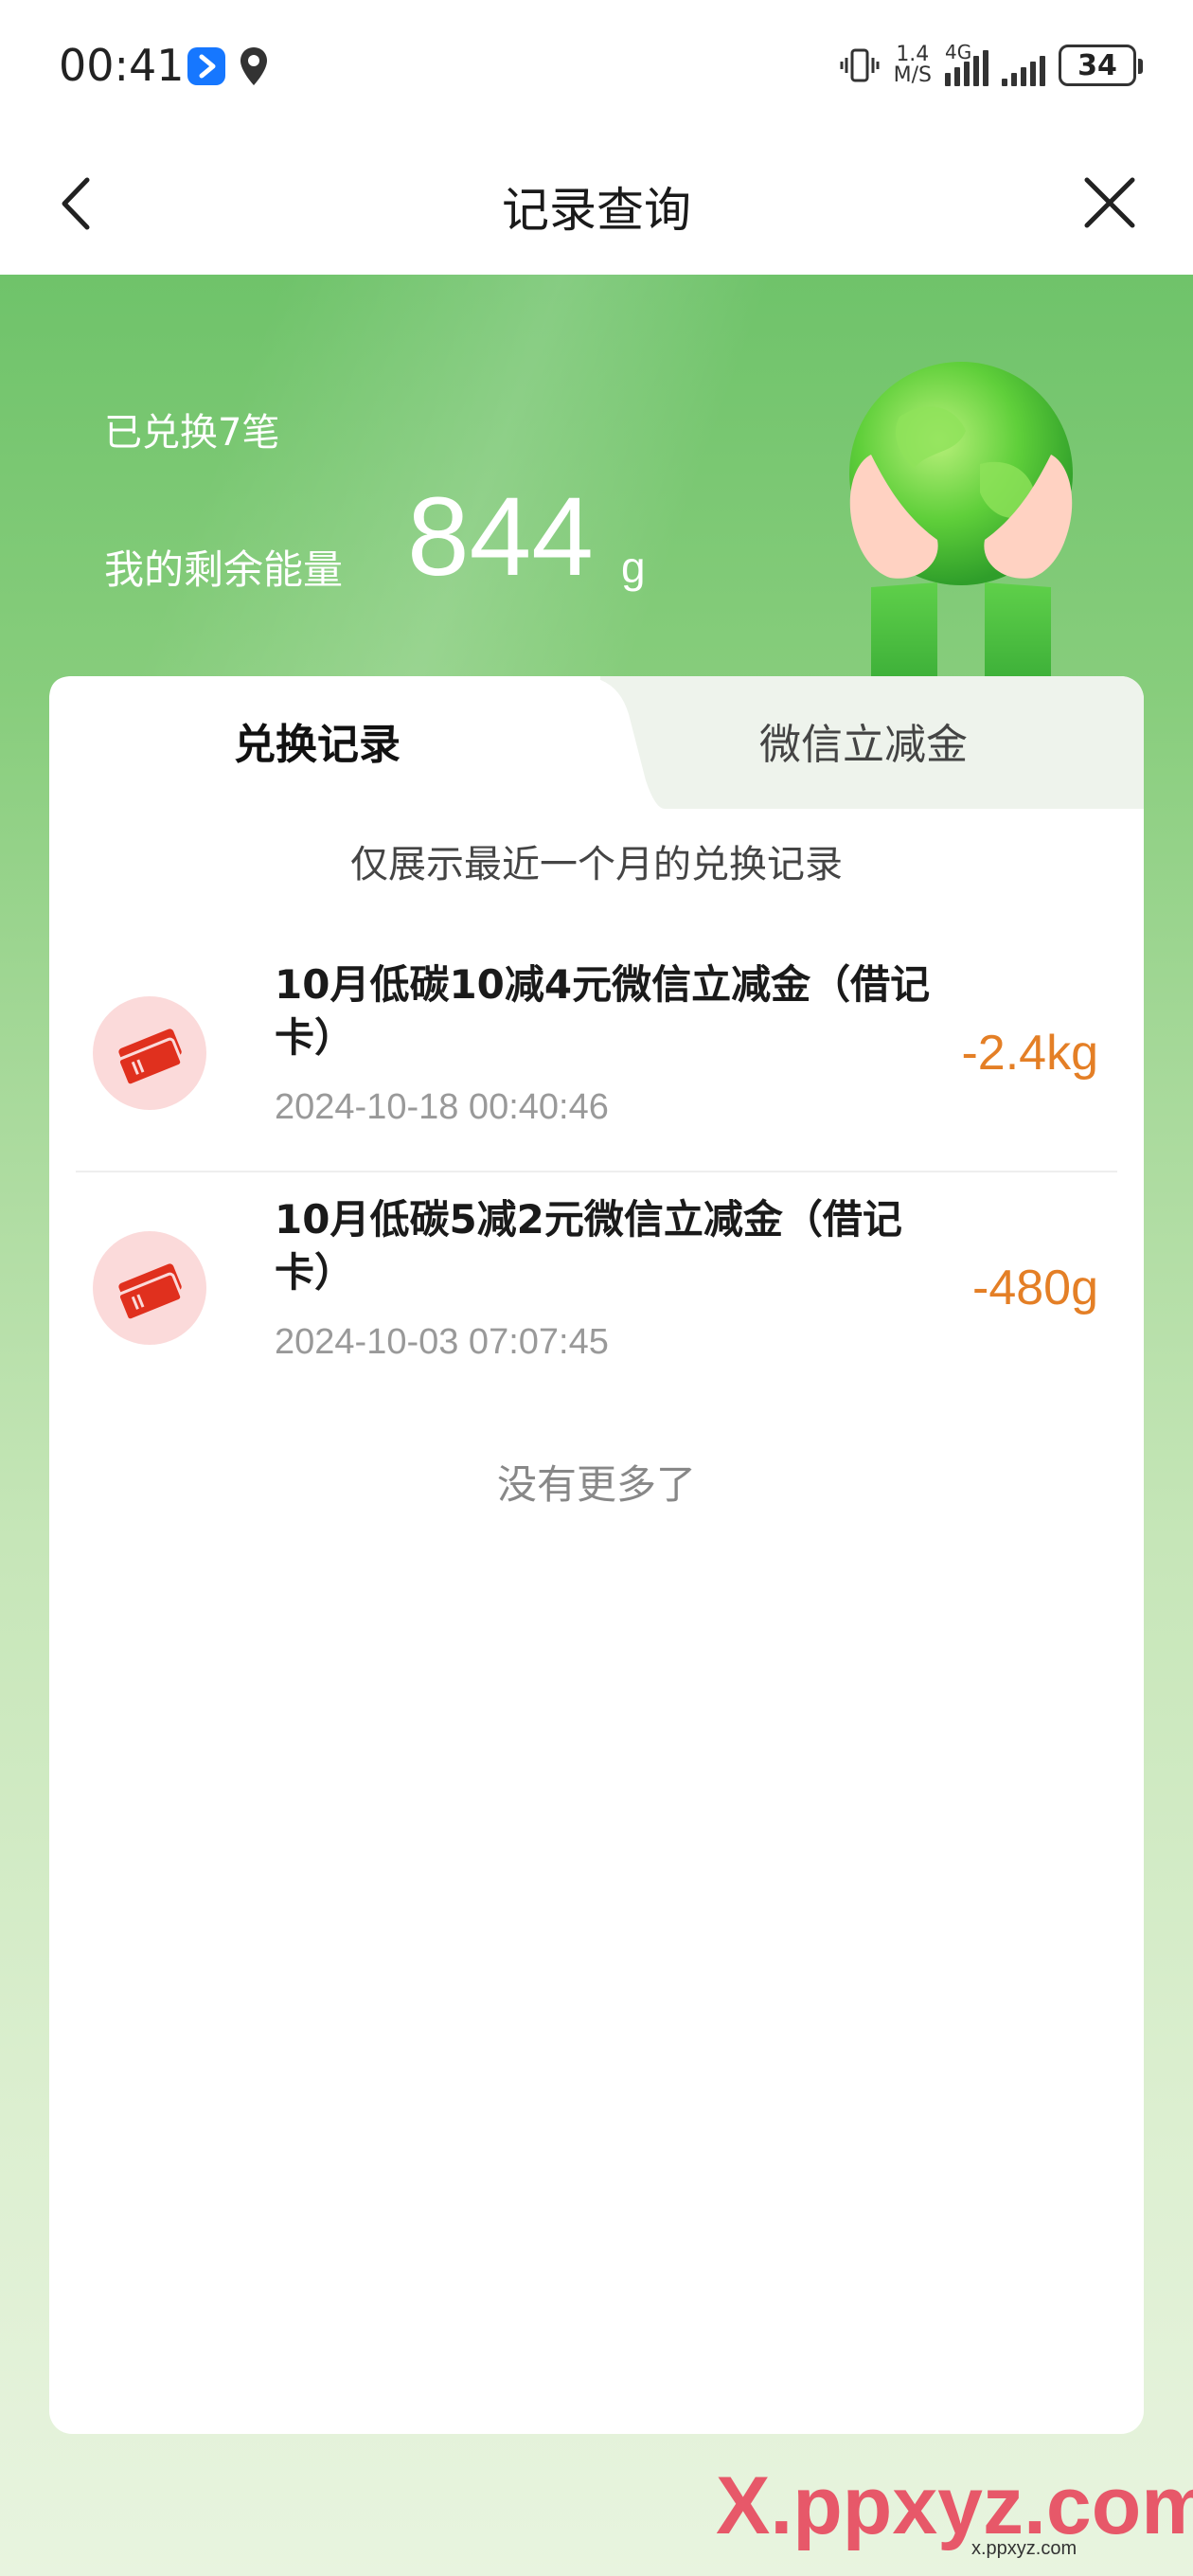 The height and width of the screenshot is (2576, 1193). I want to click on status-time: 00:41, so click(122, 65).